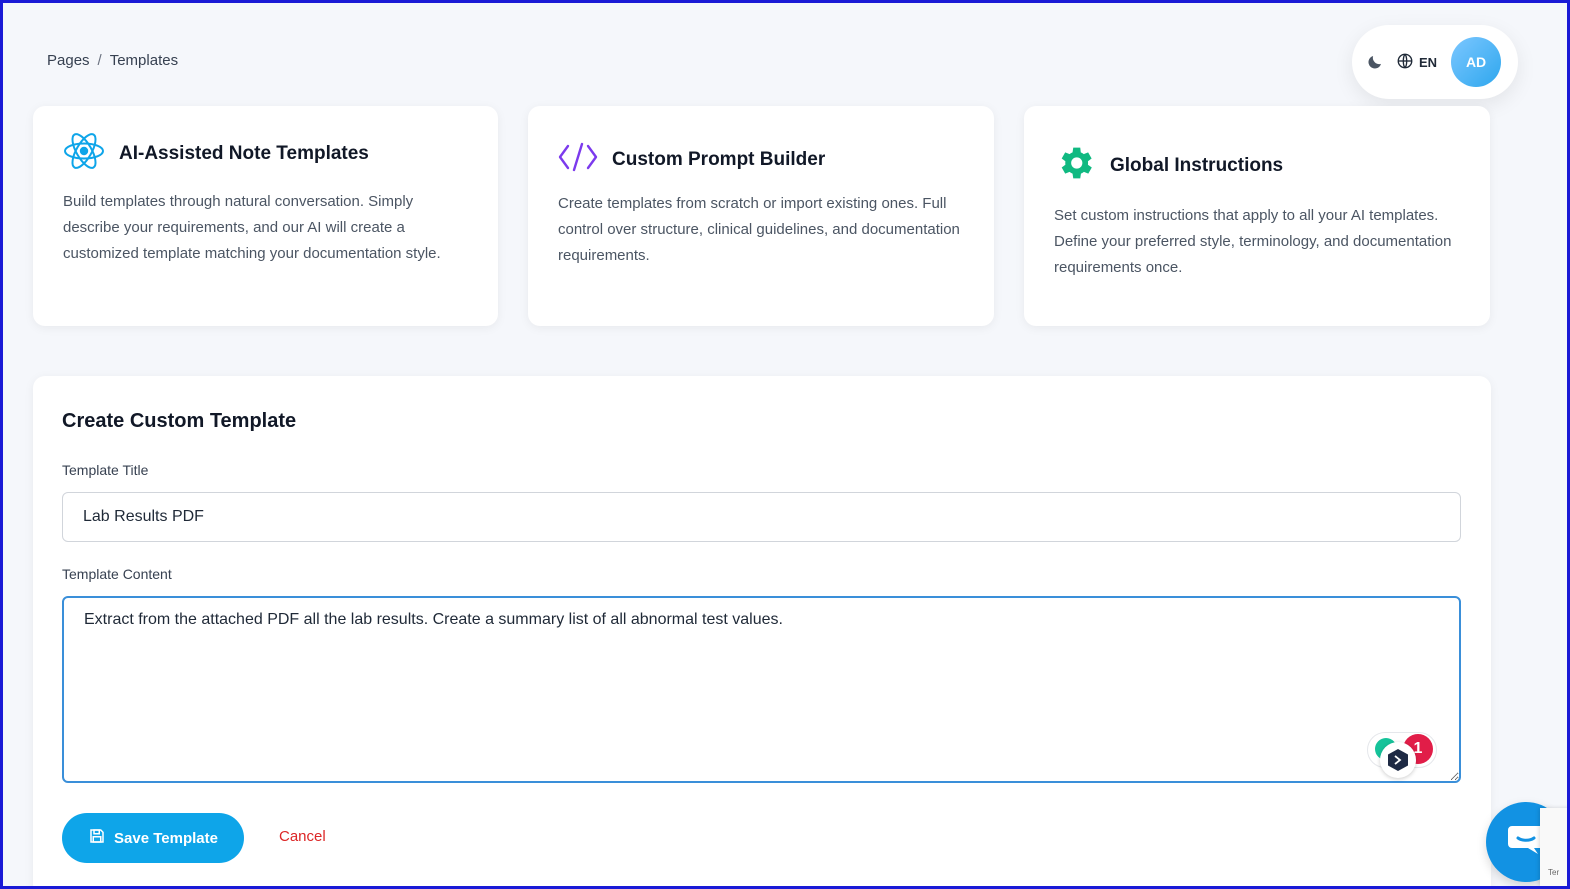 The height and width of the screenshot is (889, 1570). Describe the element at coordinates (1416, 62) in the screenshot. I see `language-selector: EN` at that location.